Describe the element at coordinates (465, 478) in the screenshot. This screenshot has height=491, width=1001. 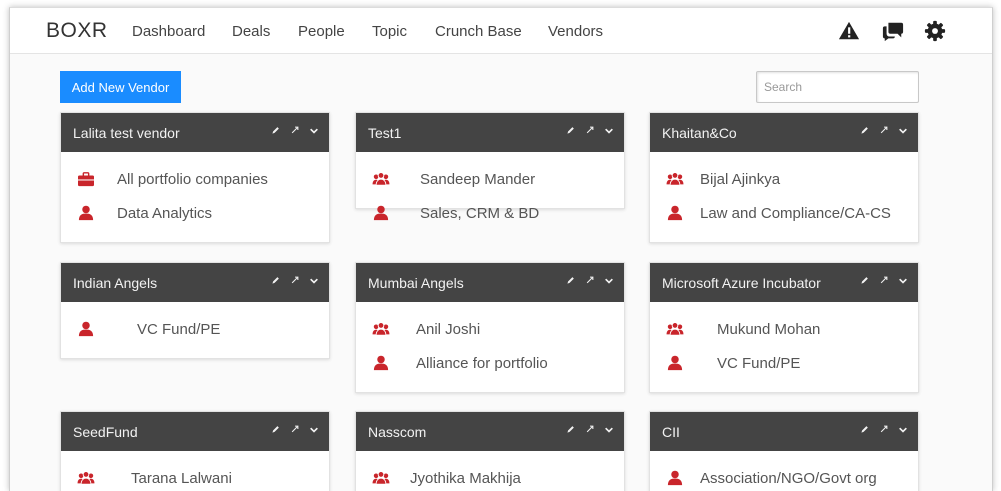
I see `vendor-card-row-text: Jyothika Makhija` at that location.